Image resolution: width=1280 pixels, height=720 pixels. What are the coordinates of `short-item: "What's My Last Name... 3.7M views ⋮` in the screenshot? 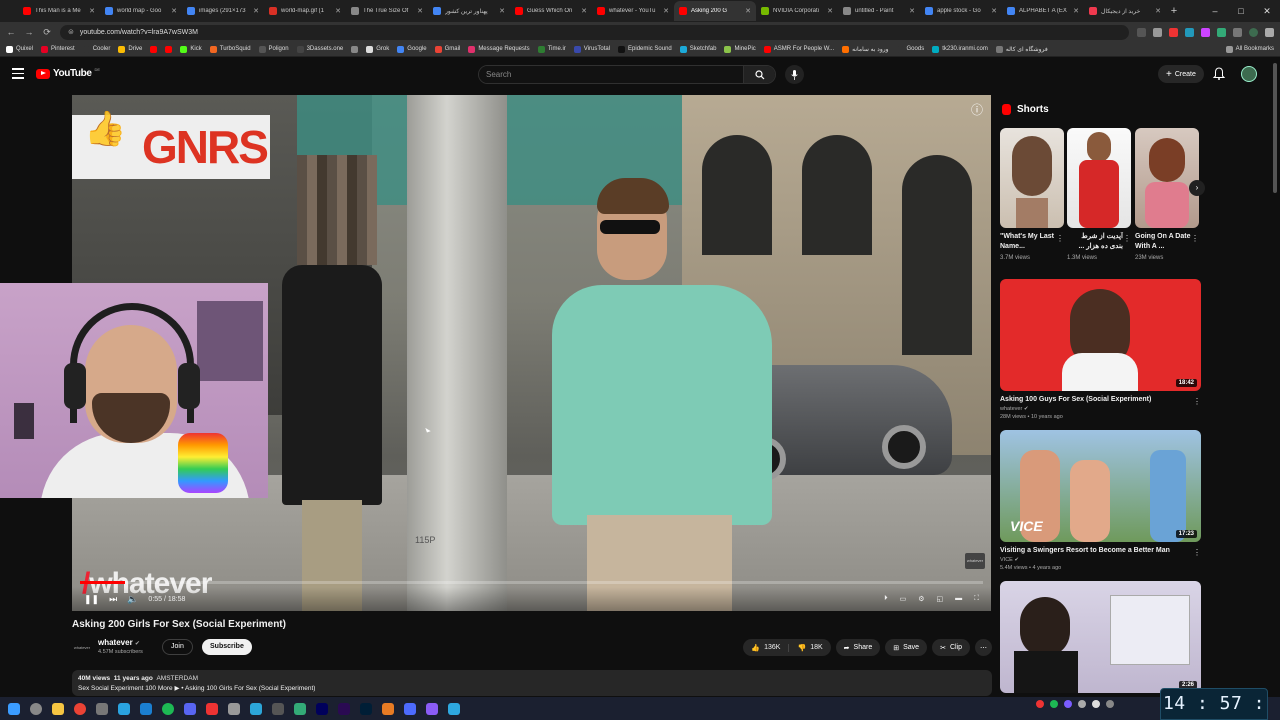 It's located at (1032, 194).